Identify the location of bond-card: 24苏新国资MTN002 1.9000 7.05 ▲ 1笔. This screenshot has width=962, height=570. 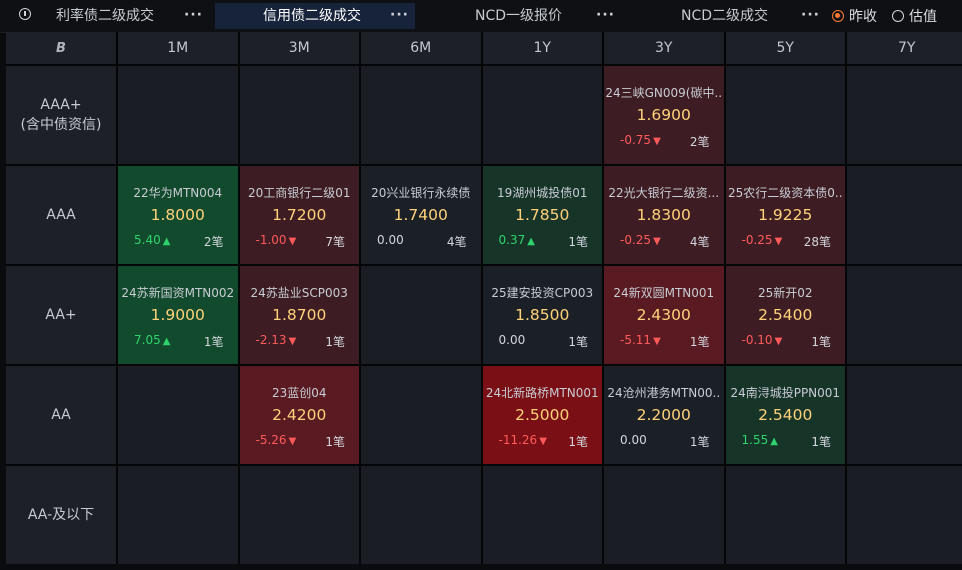
(178, 315).